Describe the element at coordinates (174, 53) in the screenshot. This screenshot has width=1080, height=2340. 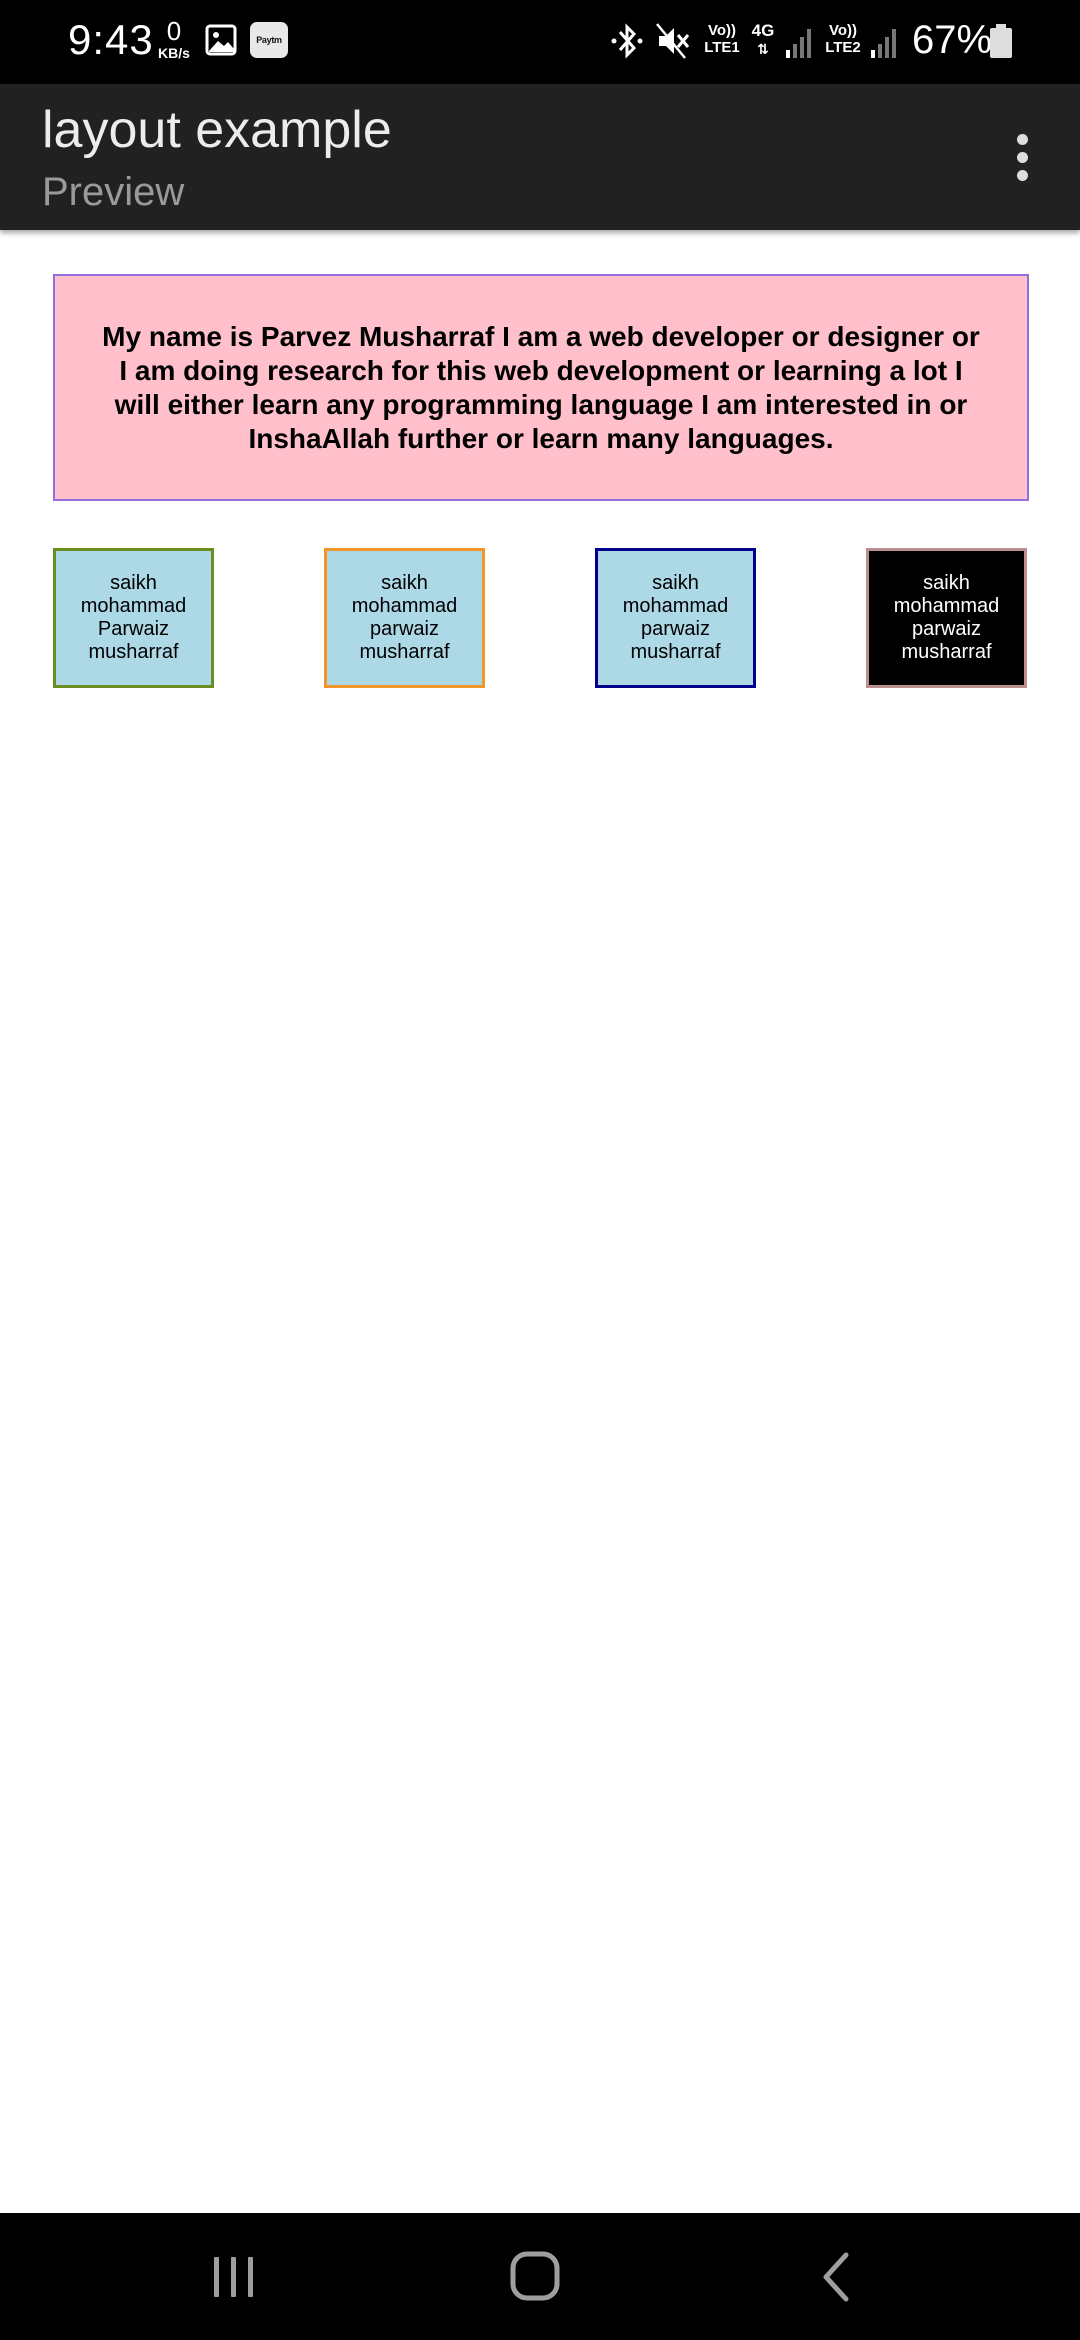
I see `network-speed-unit: KB/s` at that location.